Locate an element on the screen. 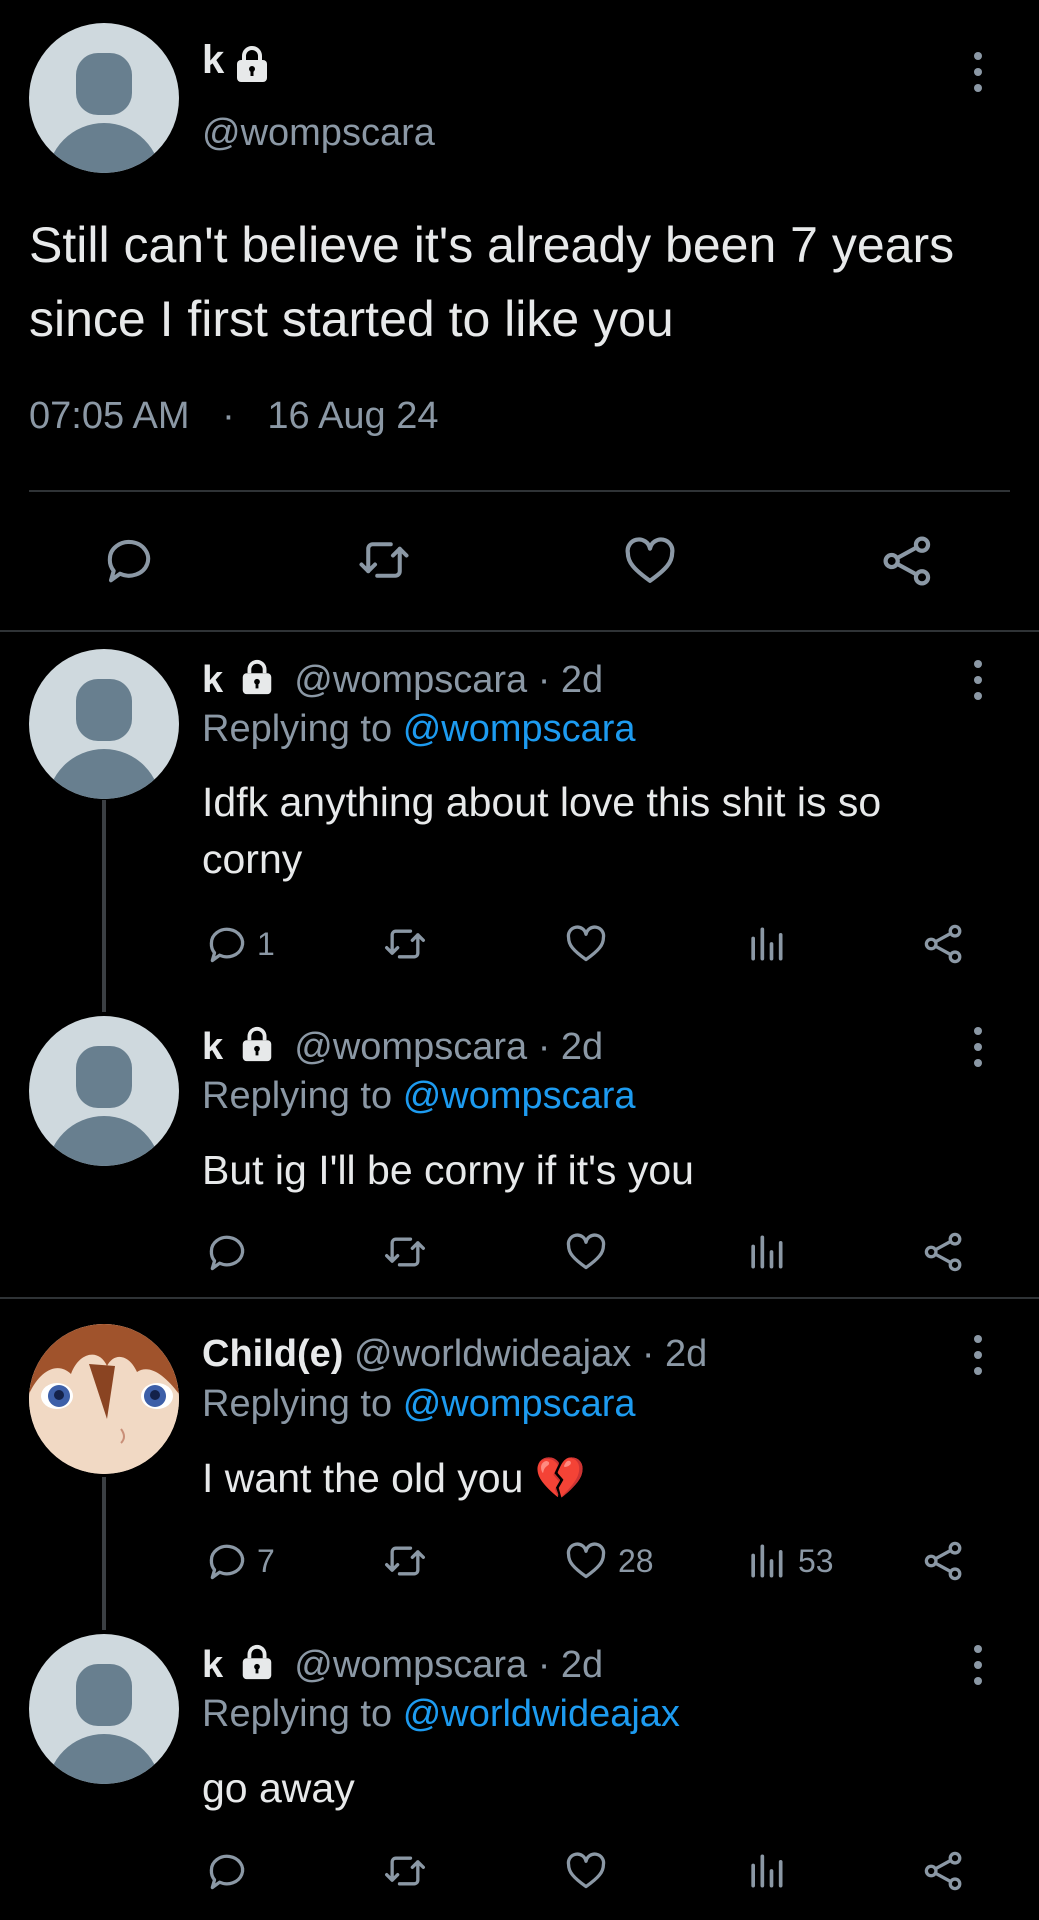  handle: @worldwideajax is located at coordinates (492, 1354).